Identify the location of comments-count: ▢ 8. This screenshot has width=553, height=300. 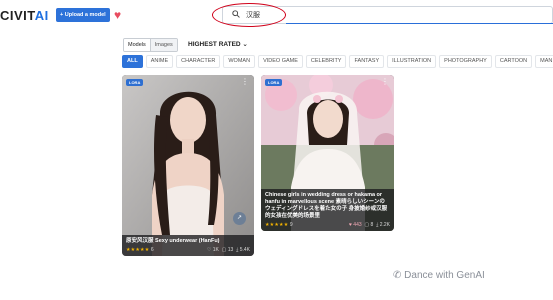
(369, 225).